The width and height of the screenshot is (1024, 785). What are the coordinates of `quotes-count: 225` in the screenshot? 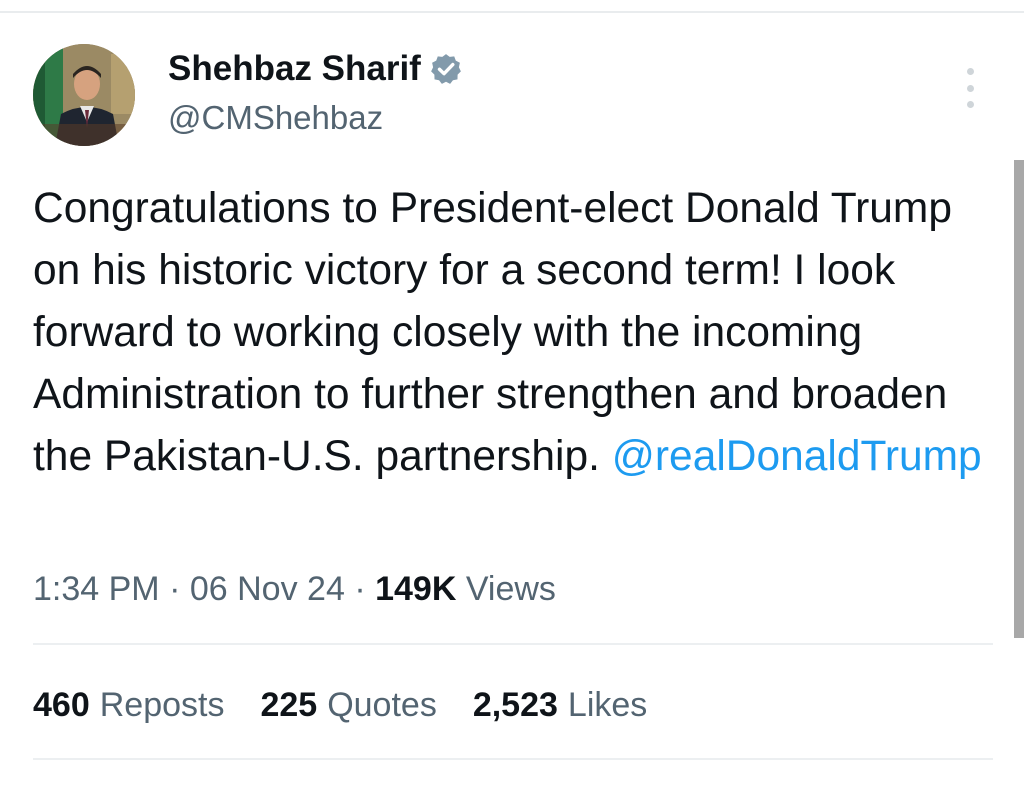 It's located at (289, 705).